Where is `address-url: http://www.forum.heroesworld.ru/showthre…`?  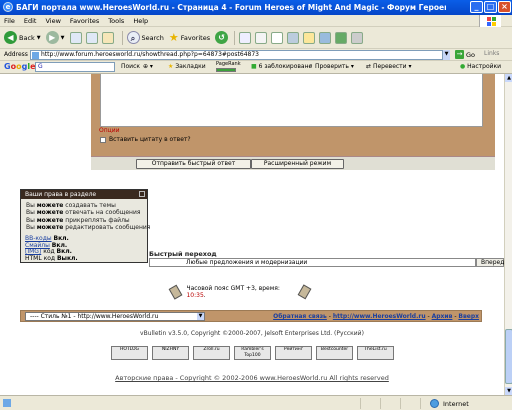 address-url: http://www.forum.heroesworld.ru/showthre… is located at coordinates (150, 54).